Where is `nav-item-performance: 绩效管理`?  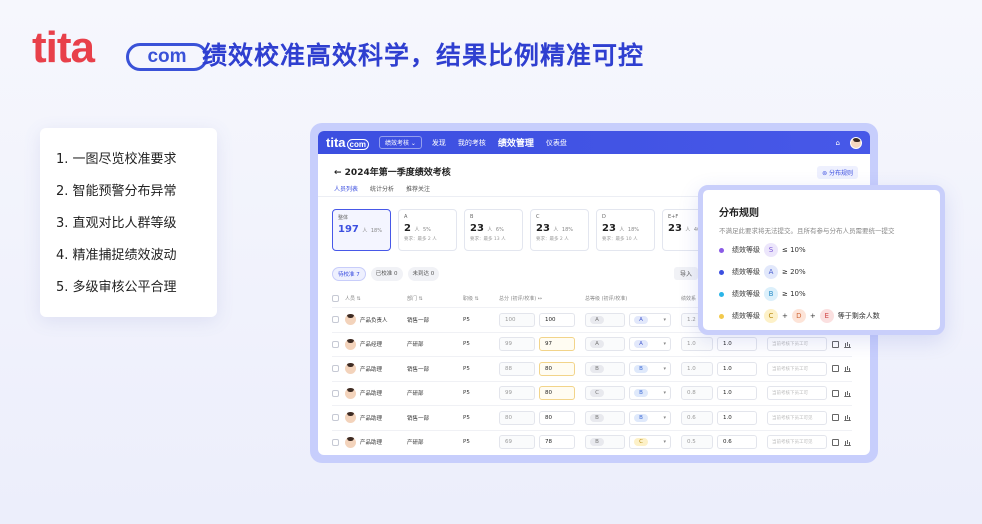
nav-item-performance: 绩效管理 is located at coordinates (516, 142).